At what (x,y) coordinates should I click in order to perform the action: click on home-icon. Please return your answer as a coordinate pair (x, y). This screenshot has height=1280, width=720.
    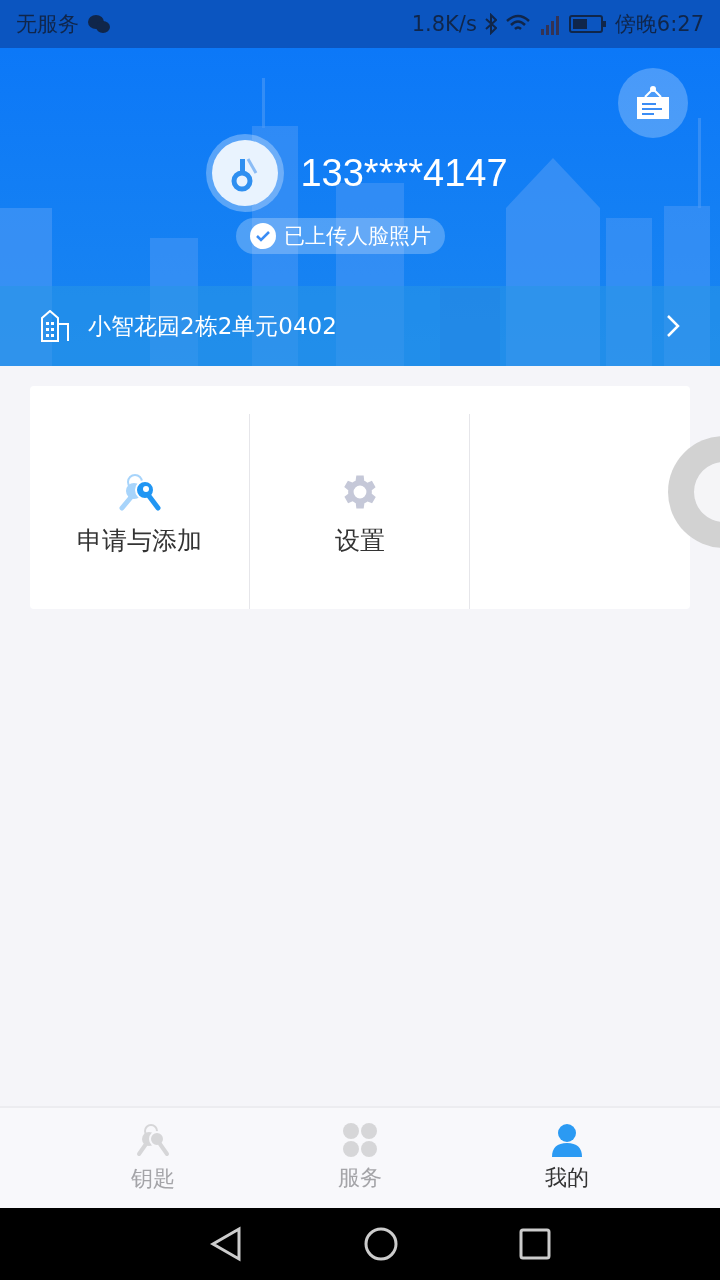
    Looking at the image, I should click on (381, 1244).